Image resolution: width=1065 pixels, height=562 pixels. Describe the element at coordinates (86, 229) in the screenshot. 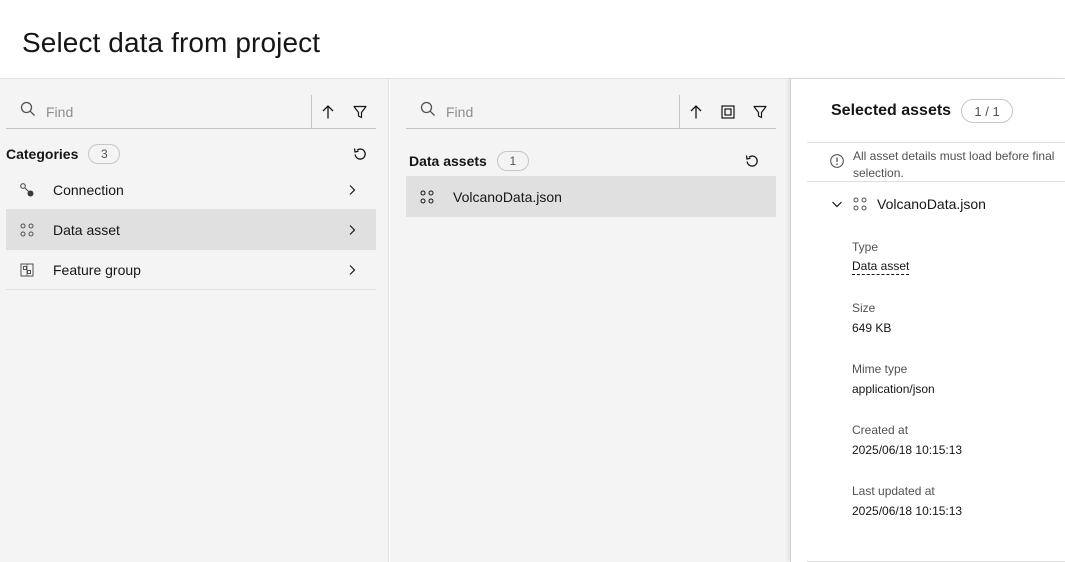

I see `category-label: Data asset` at that location.